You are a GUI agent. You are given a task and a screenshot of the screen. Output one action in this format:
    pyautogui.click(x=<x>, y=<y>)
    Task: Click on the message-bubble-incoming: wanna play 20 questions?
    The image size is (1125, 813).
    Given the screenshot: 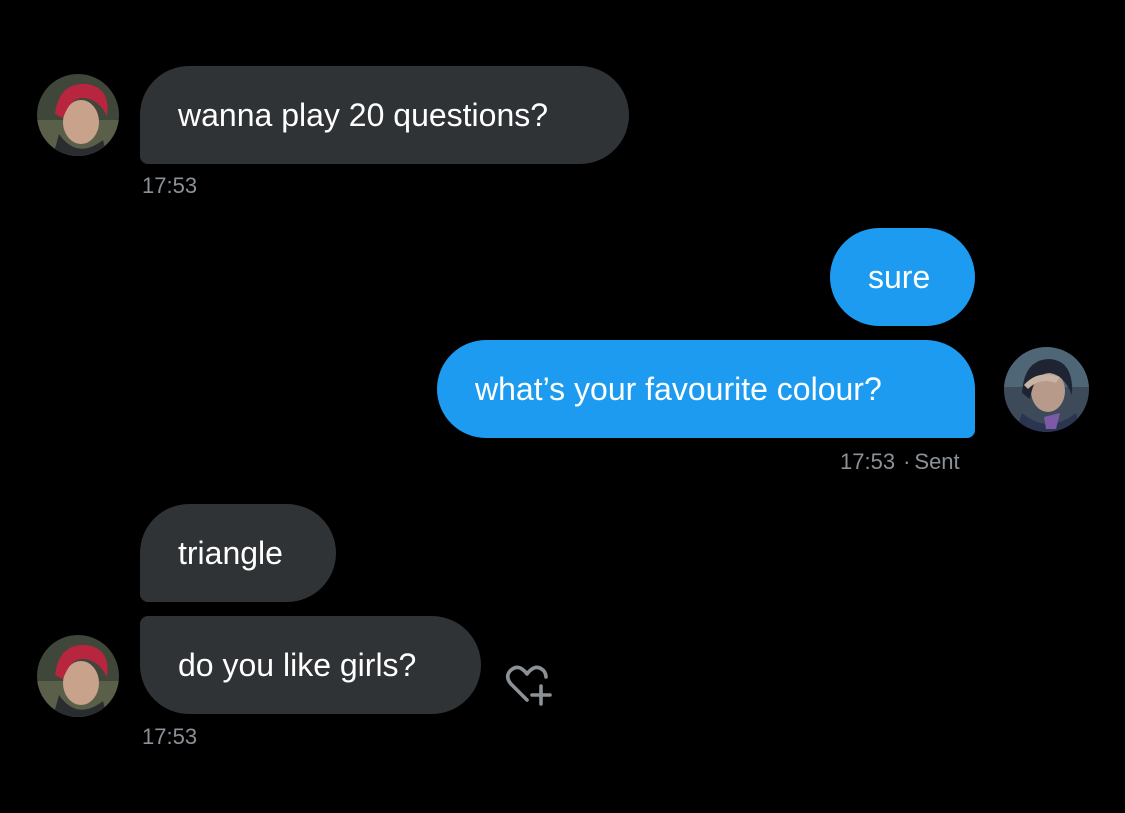 What is the action you would take?
    pyautogui.click(x=384, y=115)
    